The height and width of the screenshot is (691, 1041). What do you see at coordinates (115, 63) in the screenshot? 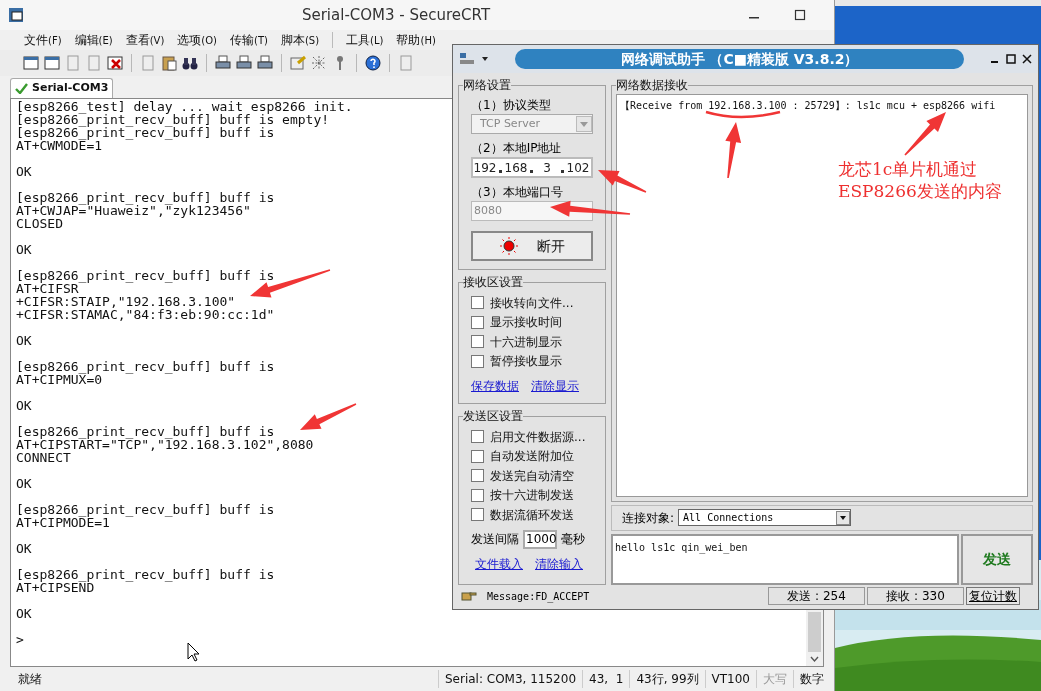
I see `close-window-icon` at bounding box center [115, 63].